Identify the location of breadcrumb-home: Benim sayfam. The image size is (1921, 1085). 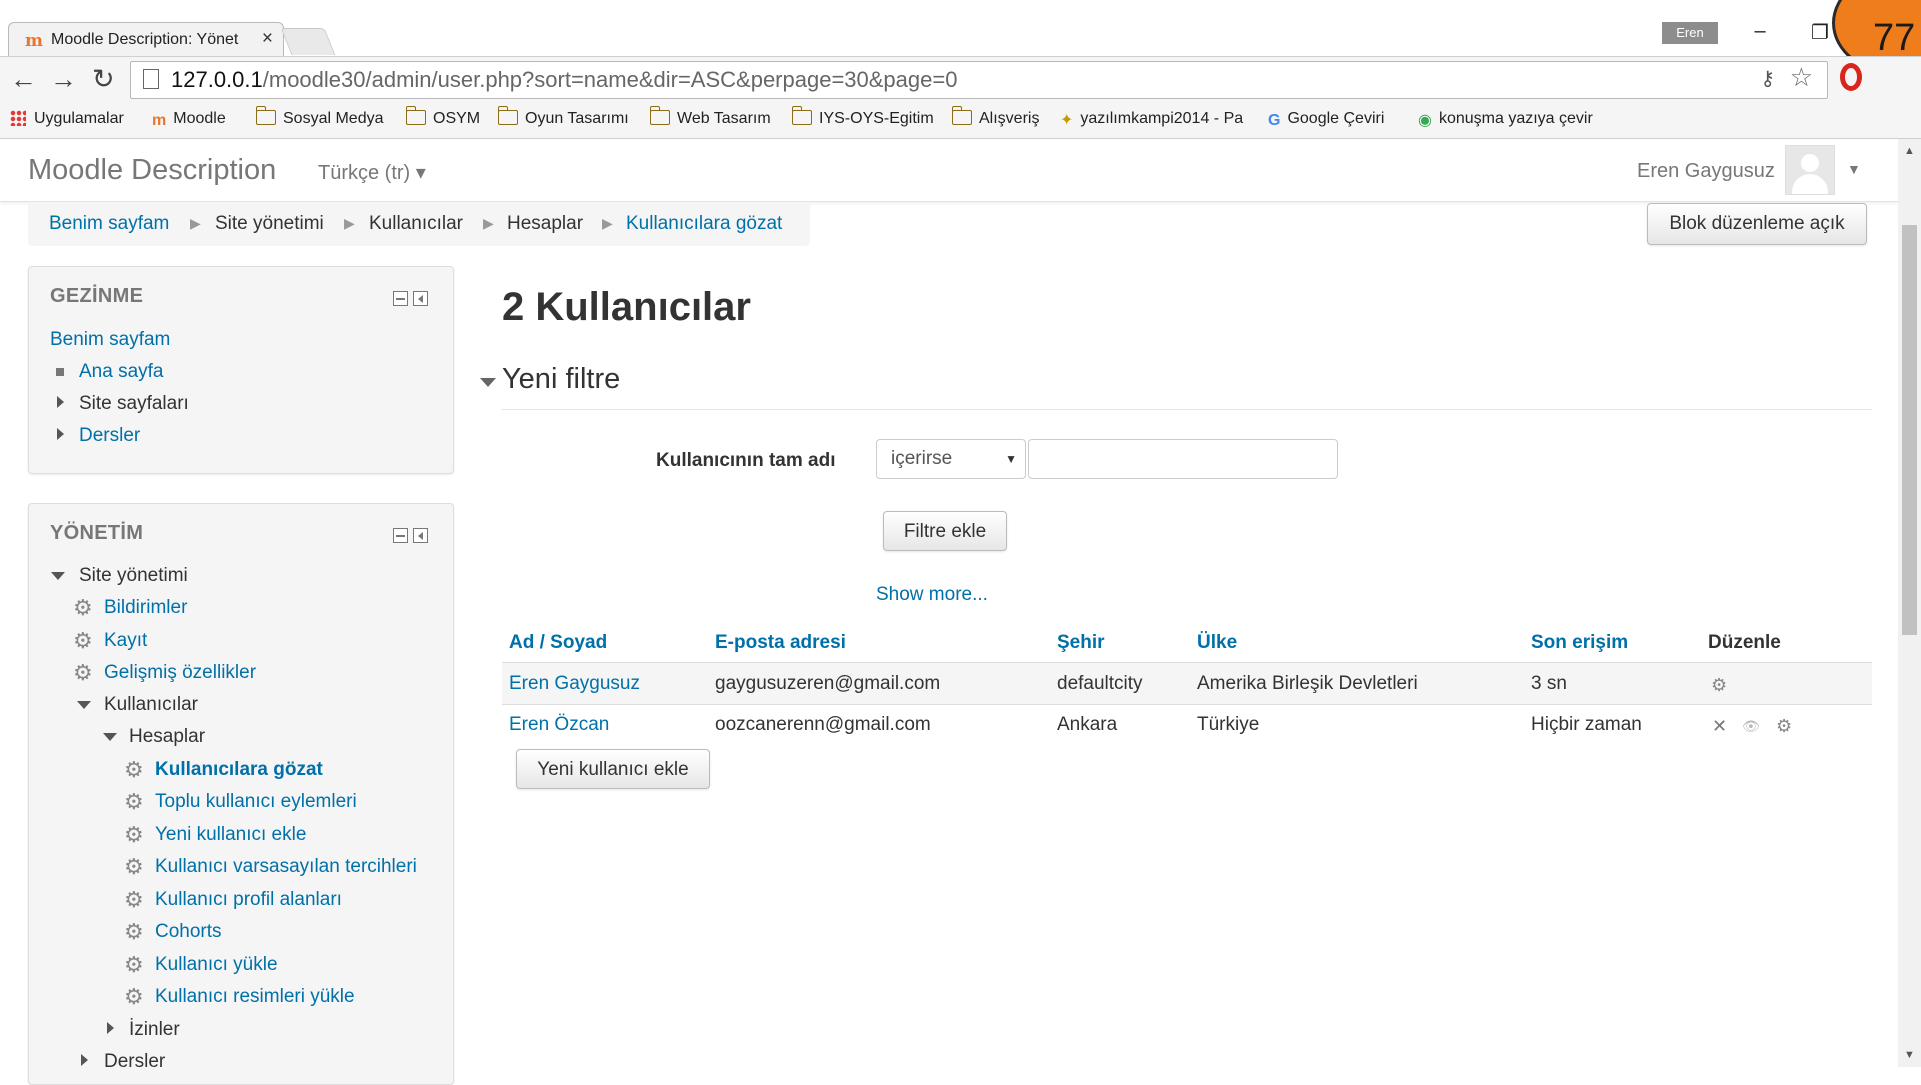
(109, 224).